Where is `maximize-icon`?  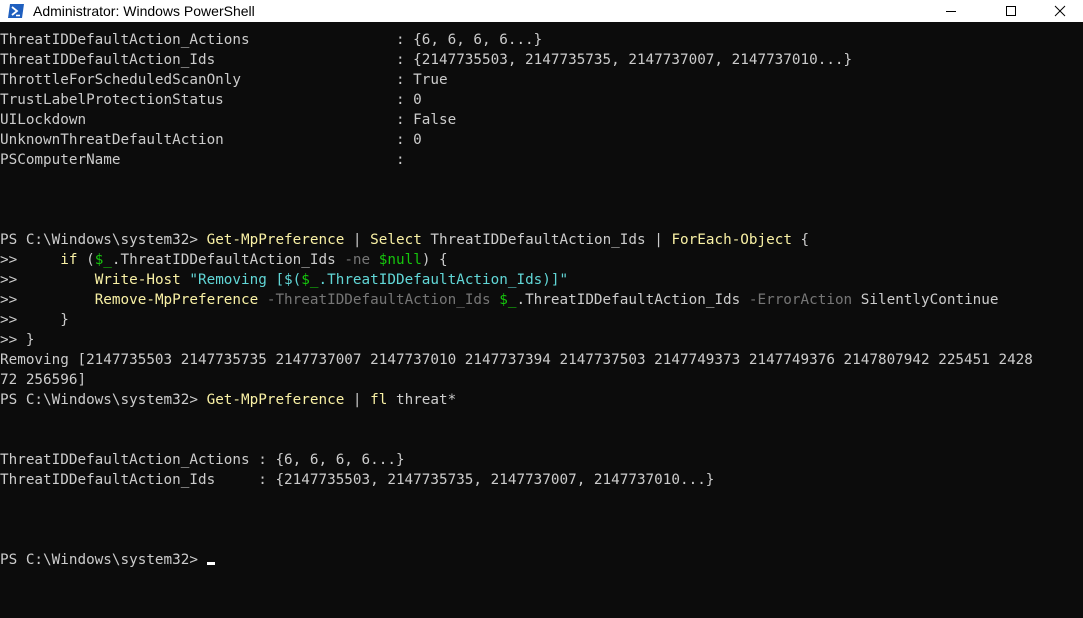 maximize-icon is located at coordinates (1011, 11).